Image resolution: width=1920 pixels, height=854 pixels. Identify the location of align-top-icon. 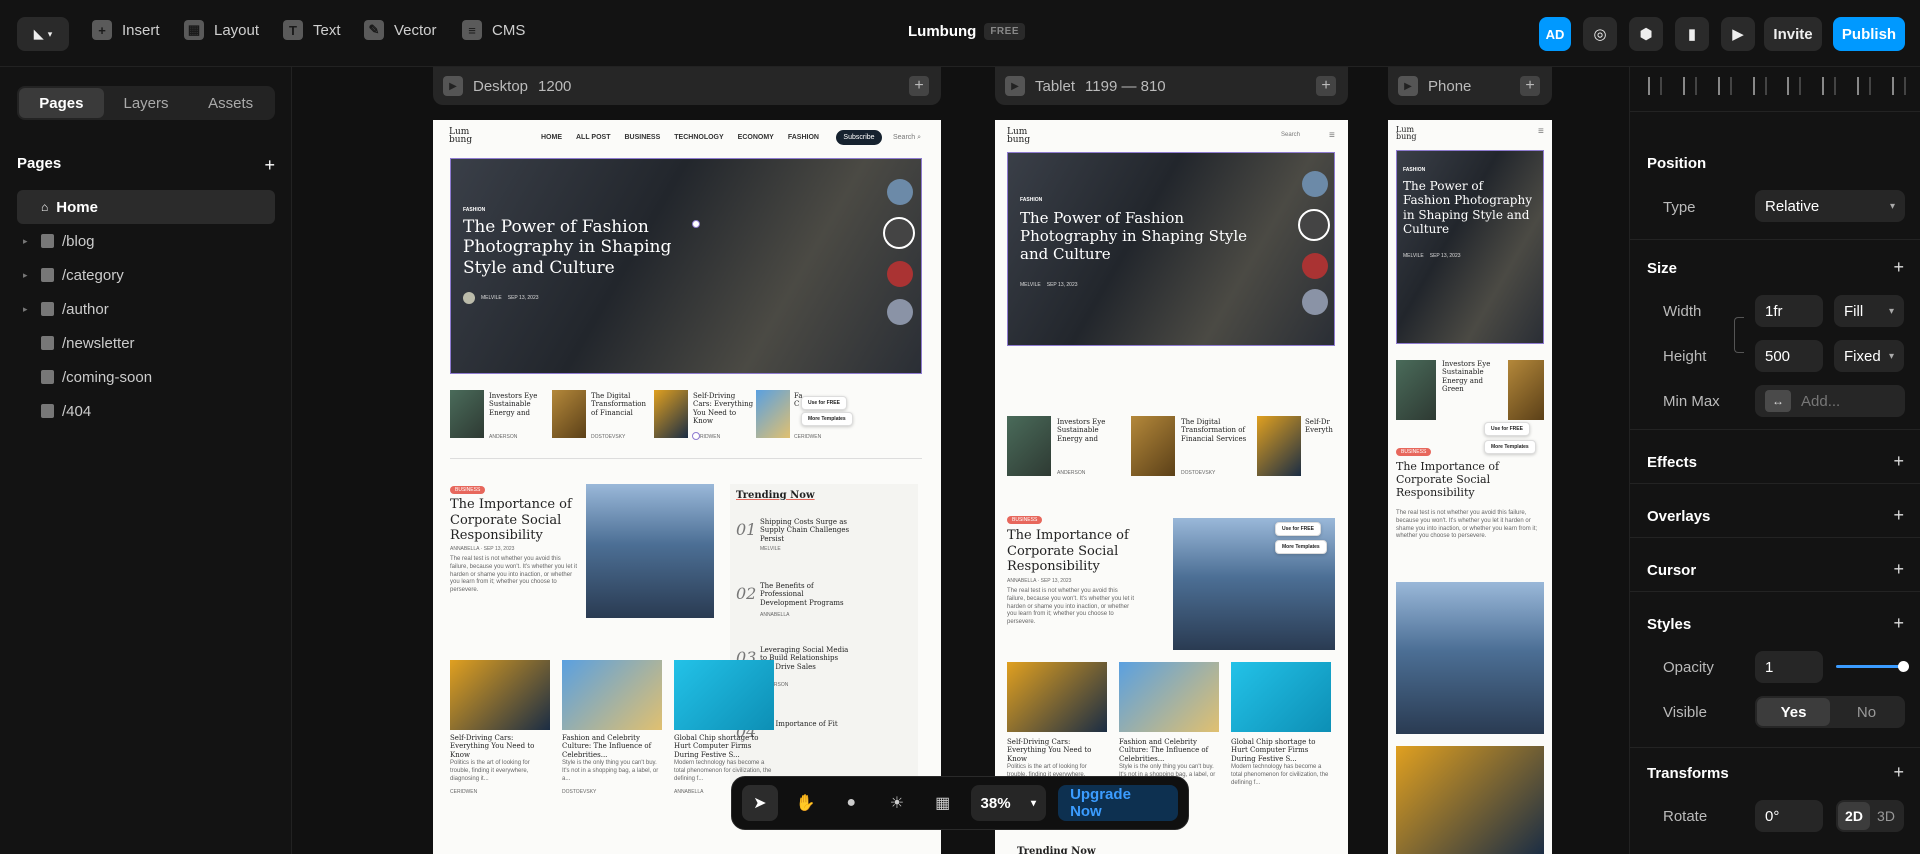
(1759, 86).